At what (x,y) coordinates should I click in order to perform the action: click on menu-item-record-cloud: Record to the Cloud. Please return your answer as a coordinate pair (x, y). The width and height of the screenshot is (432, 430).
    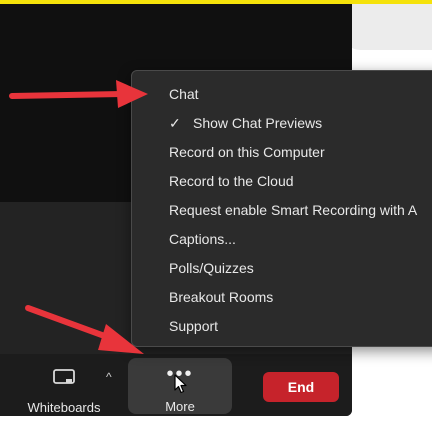
    Looking at the image, I should click on (231, 181).